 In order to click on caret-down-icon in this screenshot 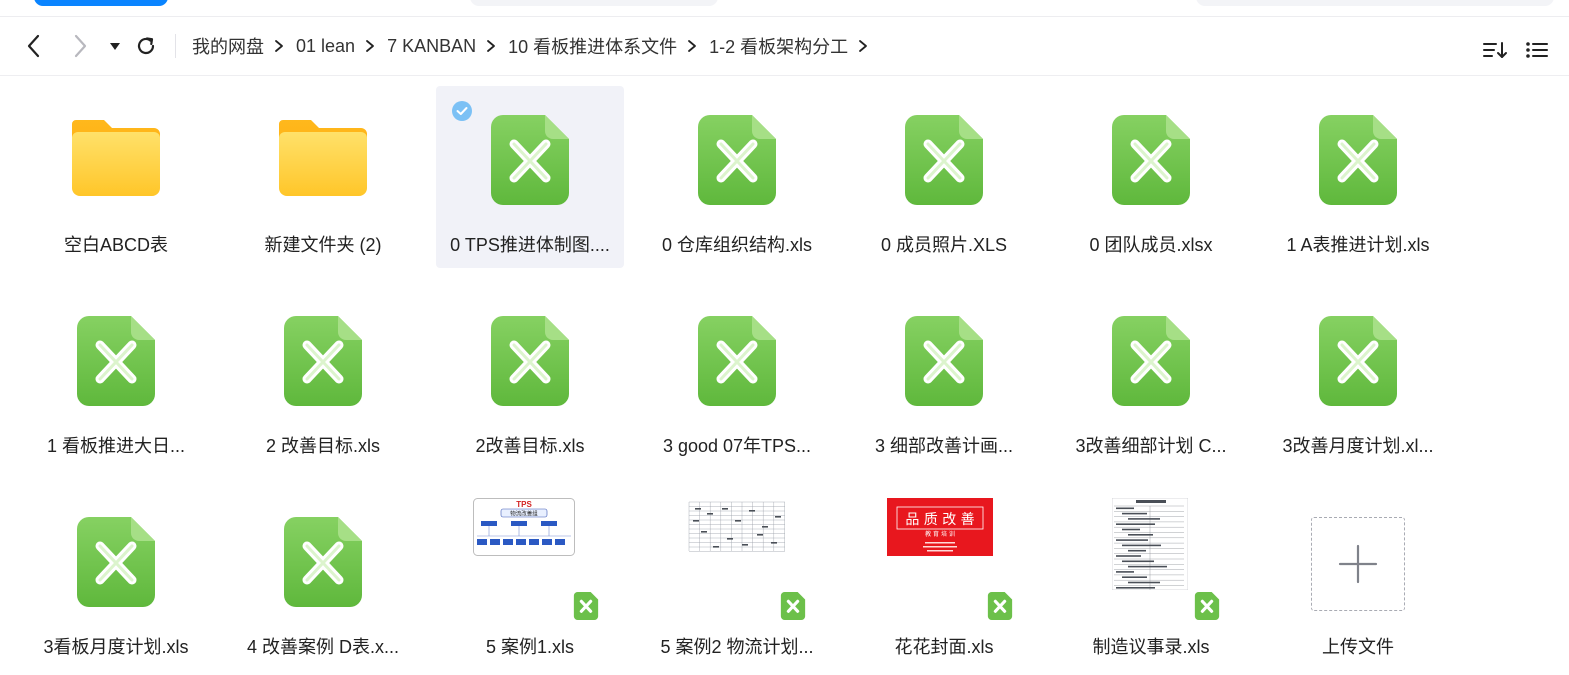, I will do `click(115, 46)`.